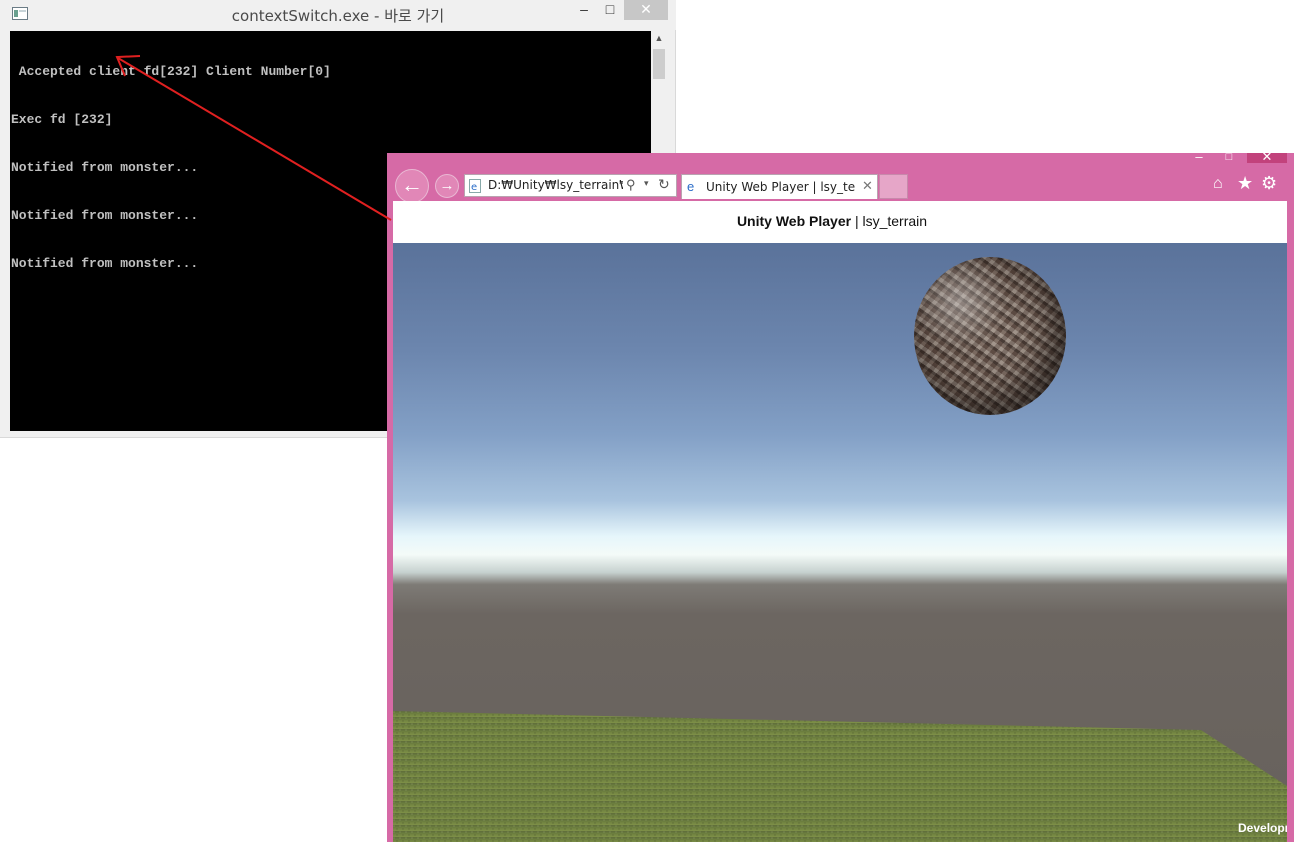 The width and height of the screenshot is (1294, 842). What do you see at coordinates (646, 183) in the screenshot?
I see `chevron-down-icon: ▾` at bounding box center [646, 183].